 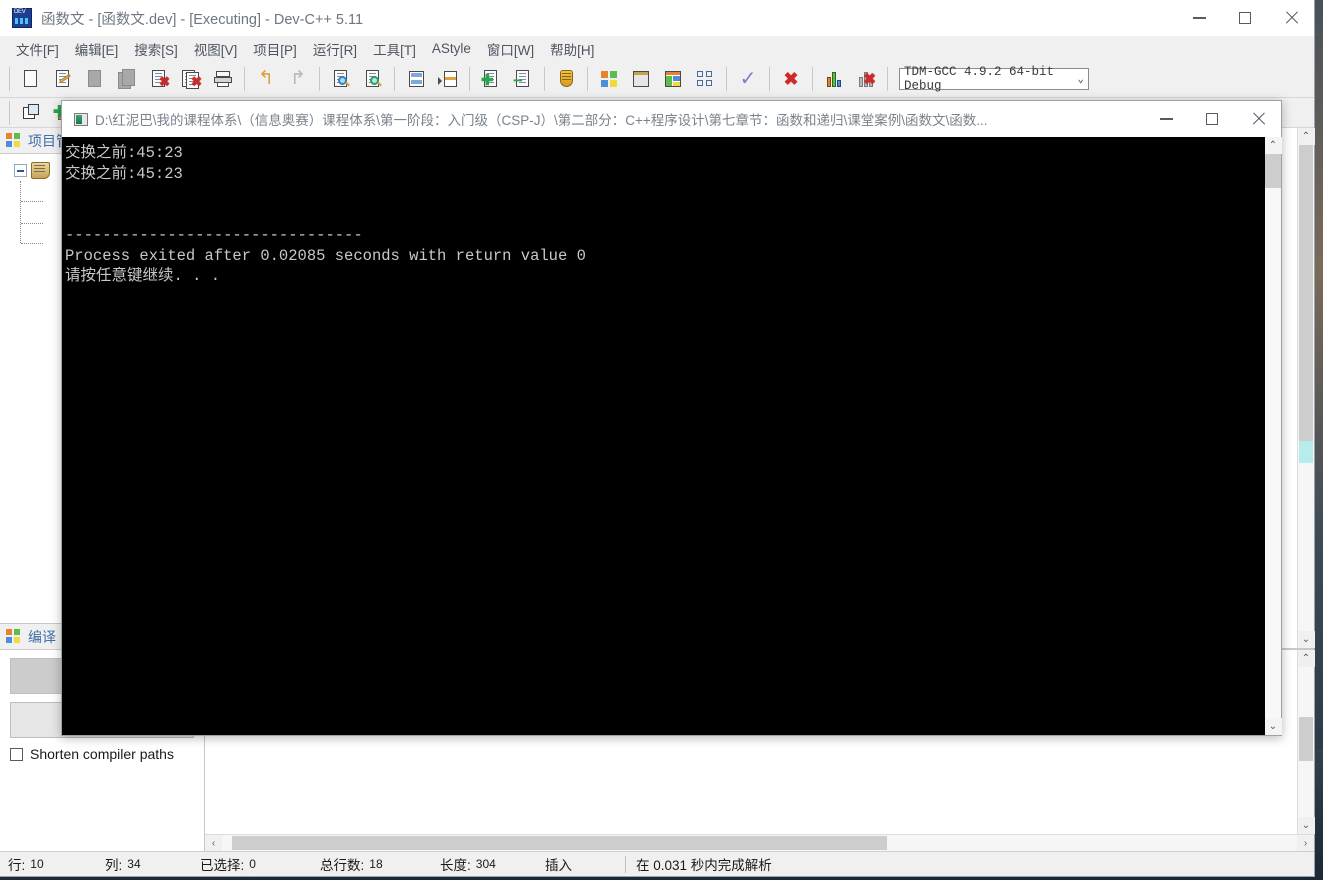 What do you see at coordinates (134, 864) in the screenshot?
I see `status-col-value: 34` at bounding box center [134, 864].